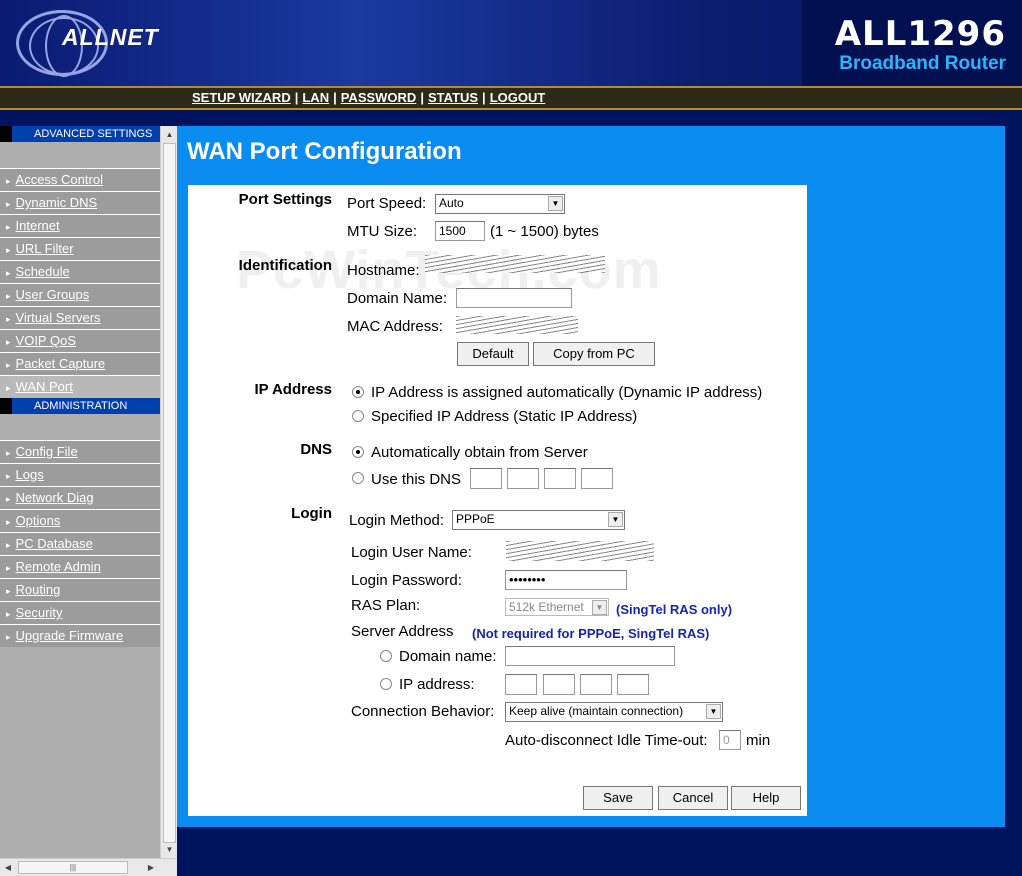 The height and width of the screenshot is (876, 1022). Describe the element at coordinates (379, 97) in the screenshot. I see `nav-password: PASSWORD` at that location.